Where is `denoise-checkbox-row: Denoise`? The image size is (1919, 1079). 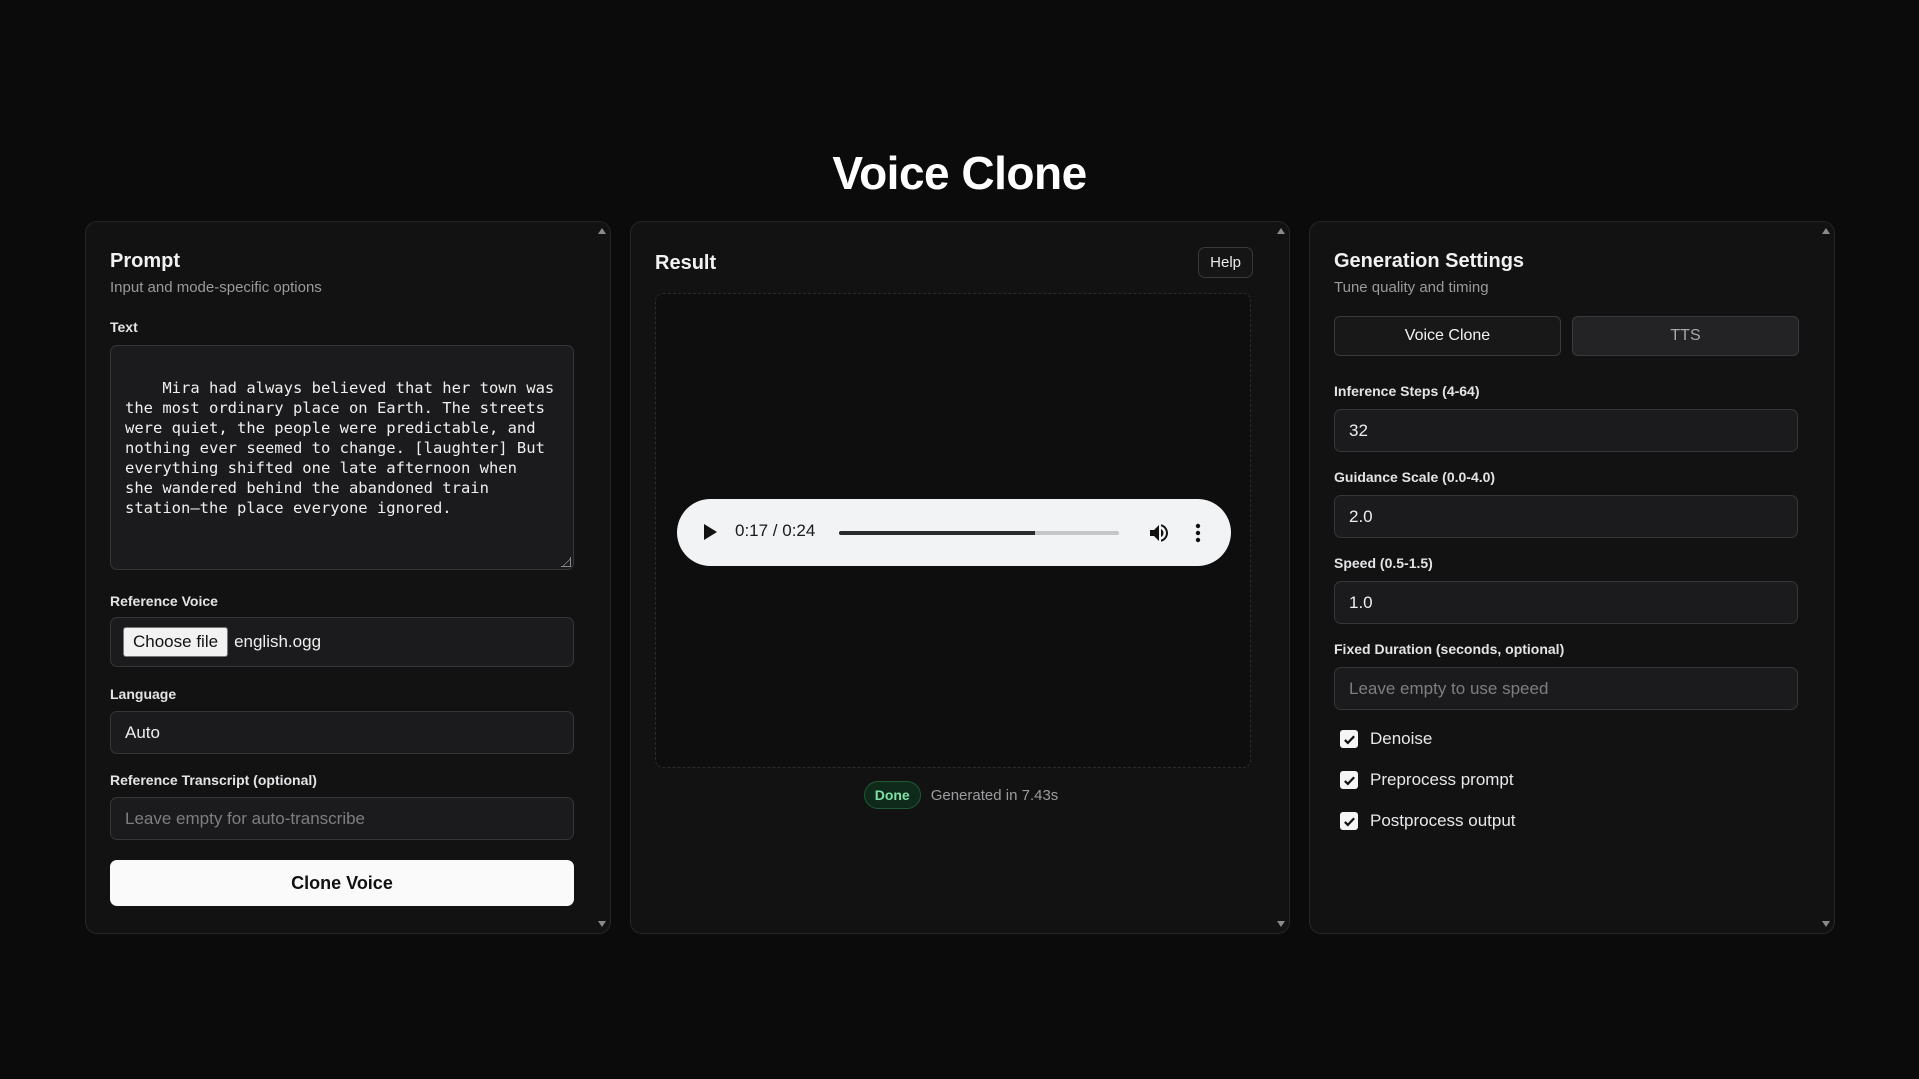 denoise-checkbox-row: Denoise is located at coordinates (1386, 739).